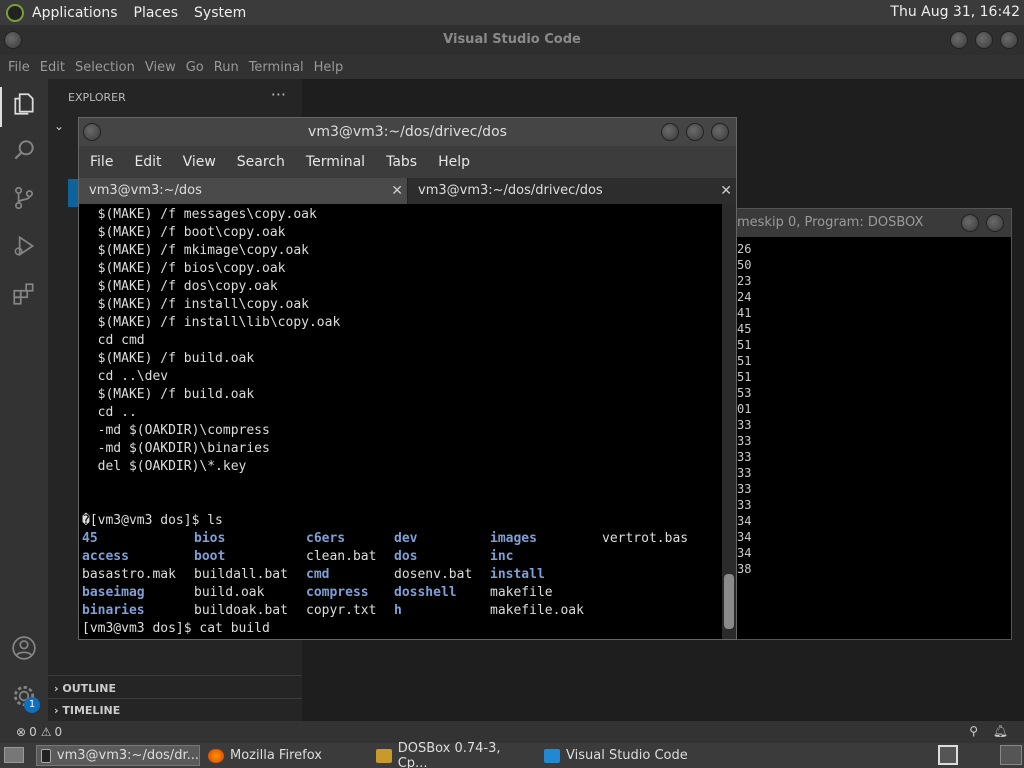 The height and width of the screenshot is (768, 1024). Describe the element at coordinates (513, 538) in the screenshot. I see `ls-entry: images` at that location.